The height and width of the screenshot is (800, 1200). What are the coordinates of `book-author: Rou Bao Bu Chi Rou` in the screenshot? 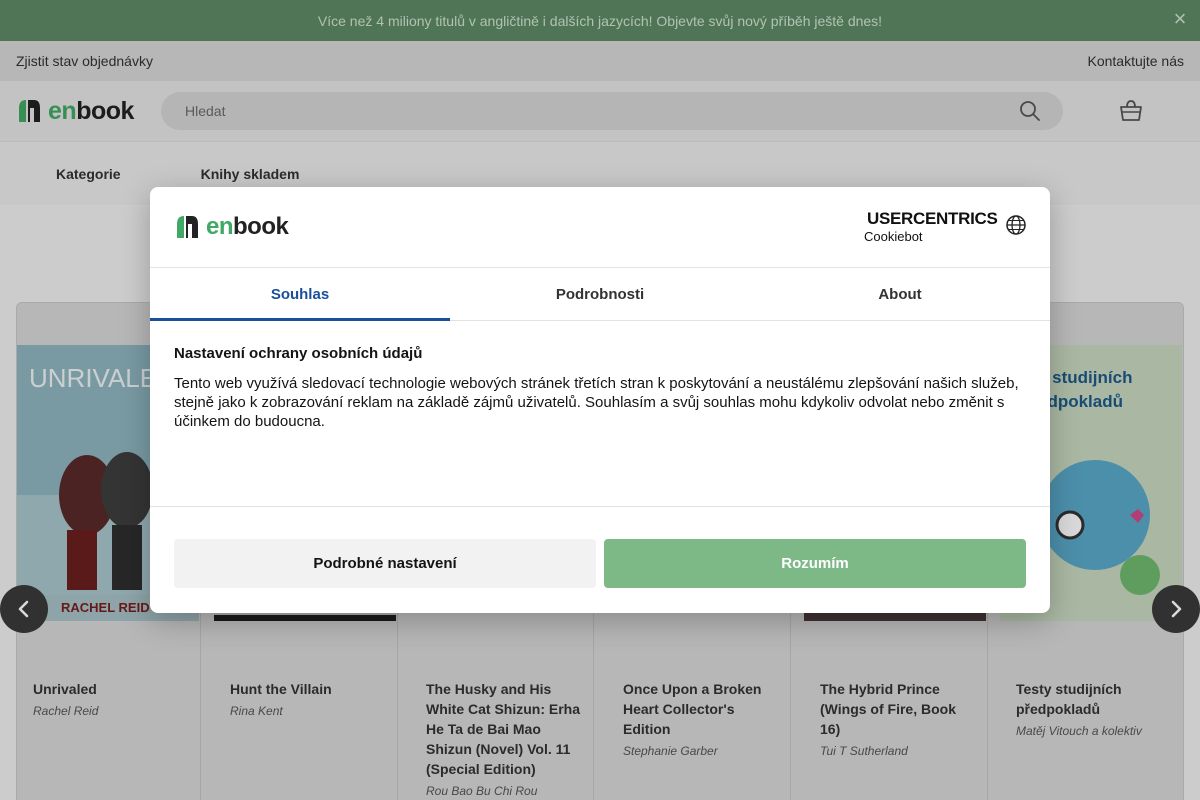 It's located at (505, 791).